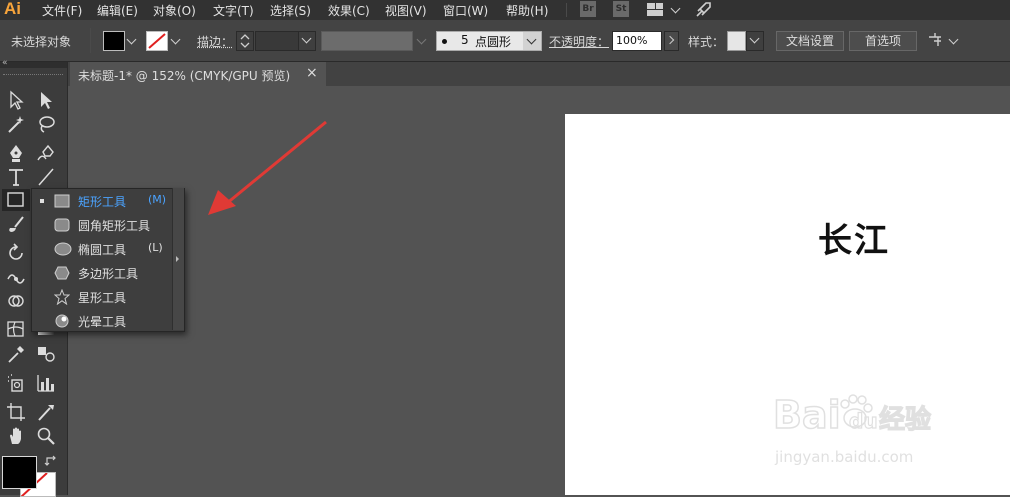 The height and width of the screenshot is (497, 1010). Describe the element at coordinates (736, 41) in the screenshot. I see `graphic-style-swatch` at that location.